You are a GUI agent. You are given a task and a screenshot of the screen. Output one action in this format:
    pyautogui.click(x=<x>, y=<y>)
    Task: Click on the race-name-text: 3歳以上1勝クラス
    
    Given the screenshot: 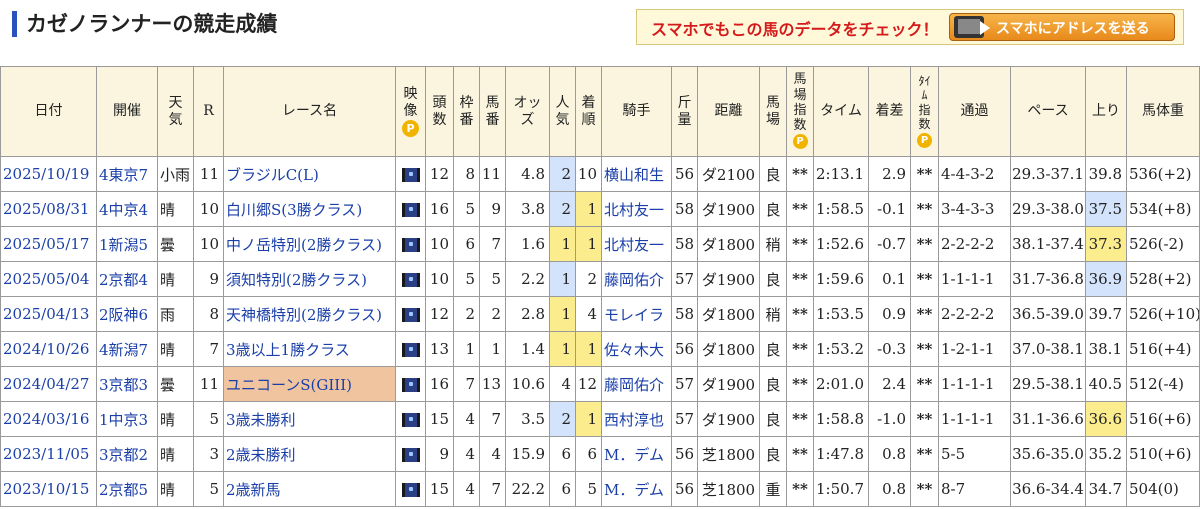 What is the action you would take?
    pyautogui.click(x=288, y=350)
    